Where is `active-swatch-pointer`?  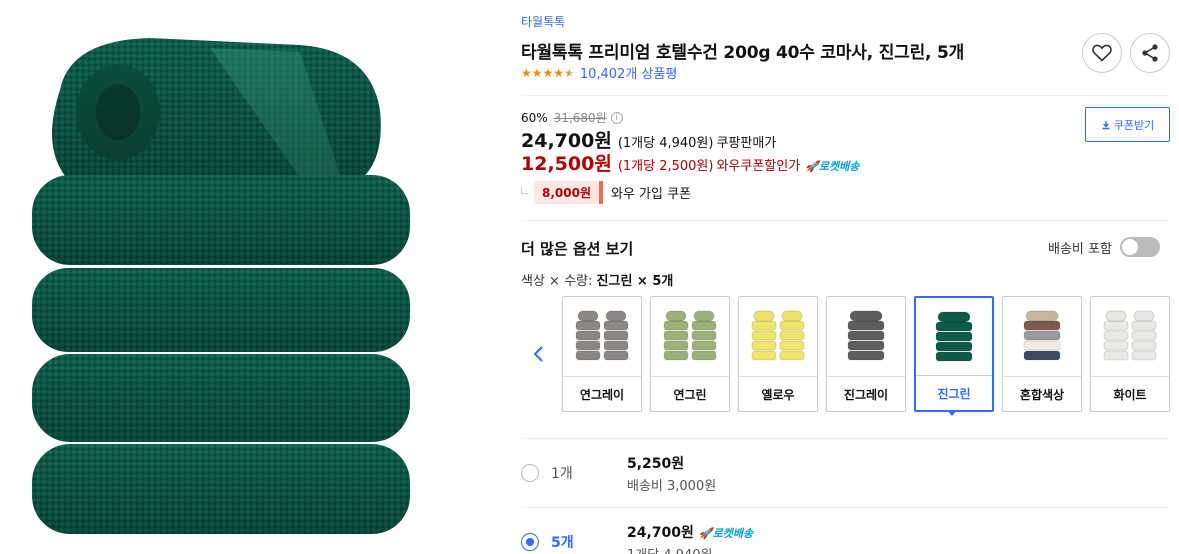 active-swatch-pointer is located at coordinates (952, 413).